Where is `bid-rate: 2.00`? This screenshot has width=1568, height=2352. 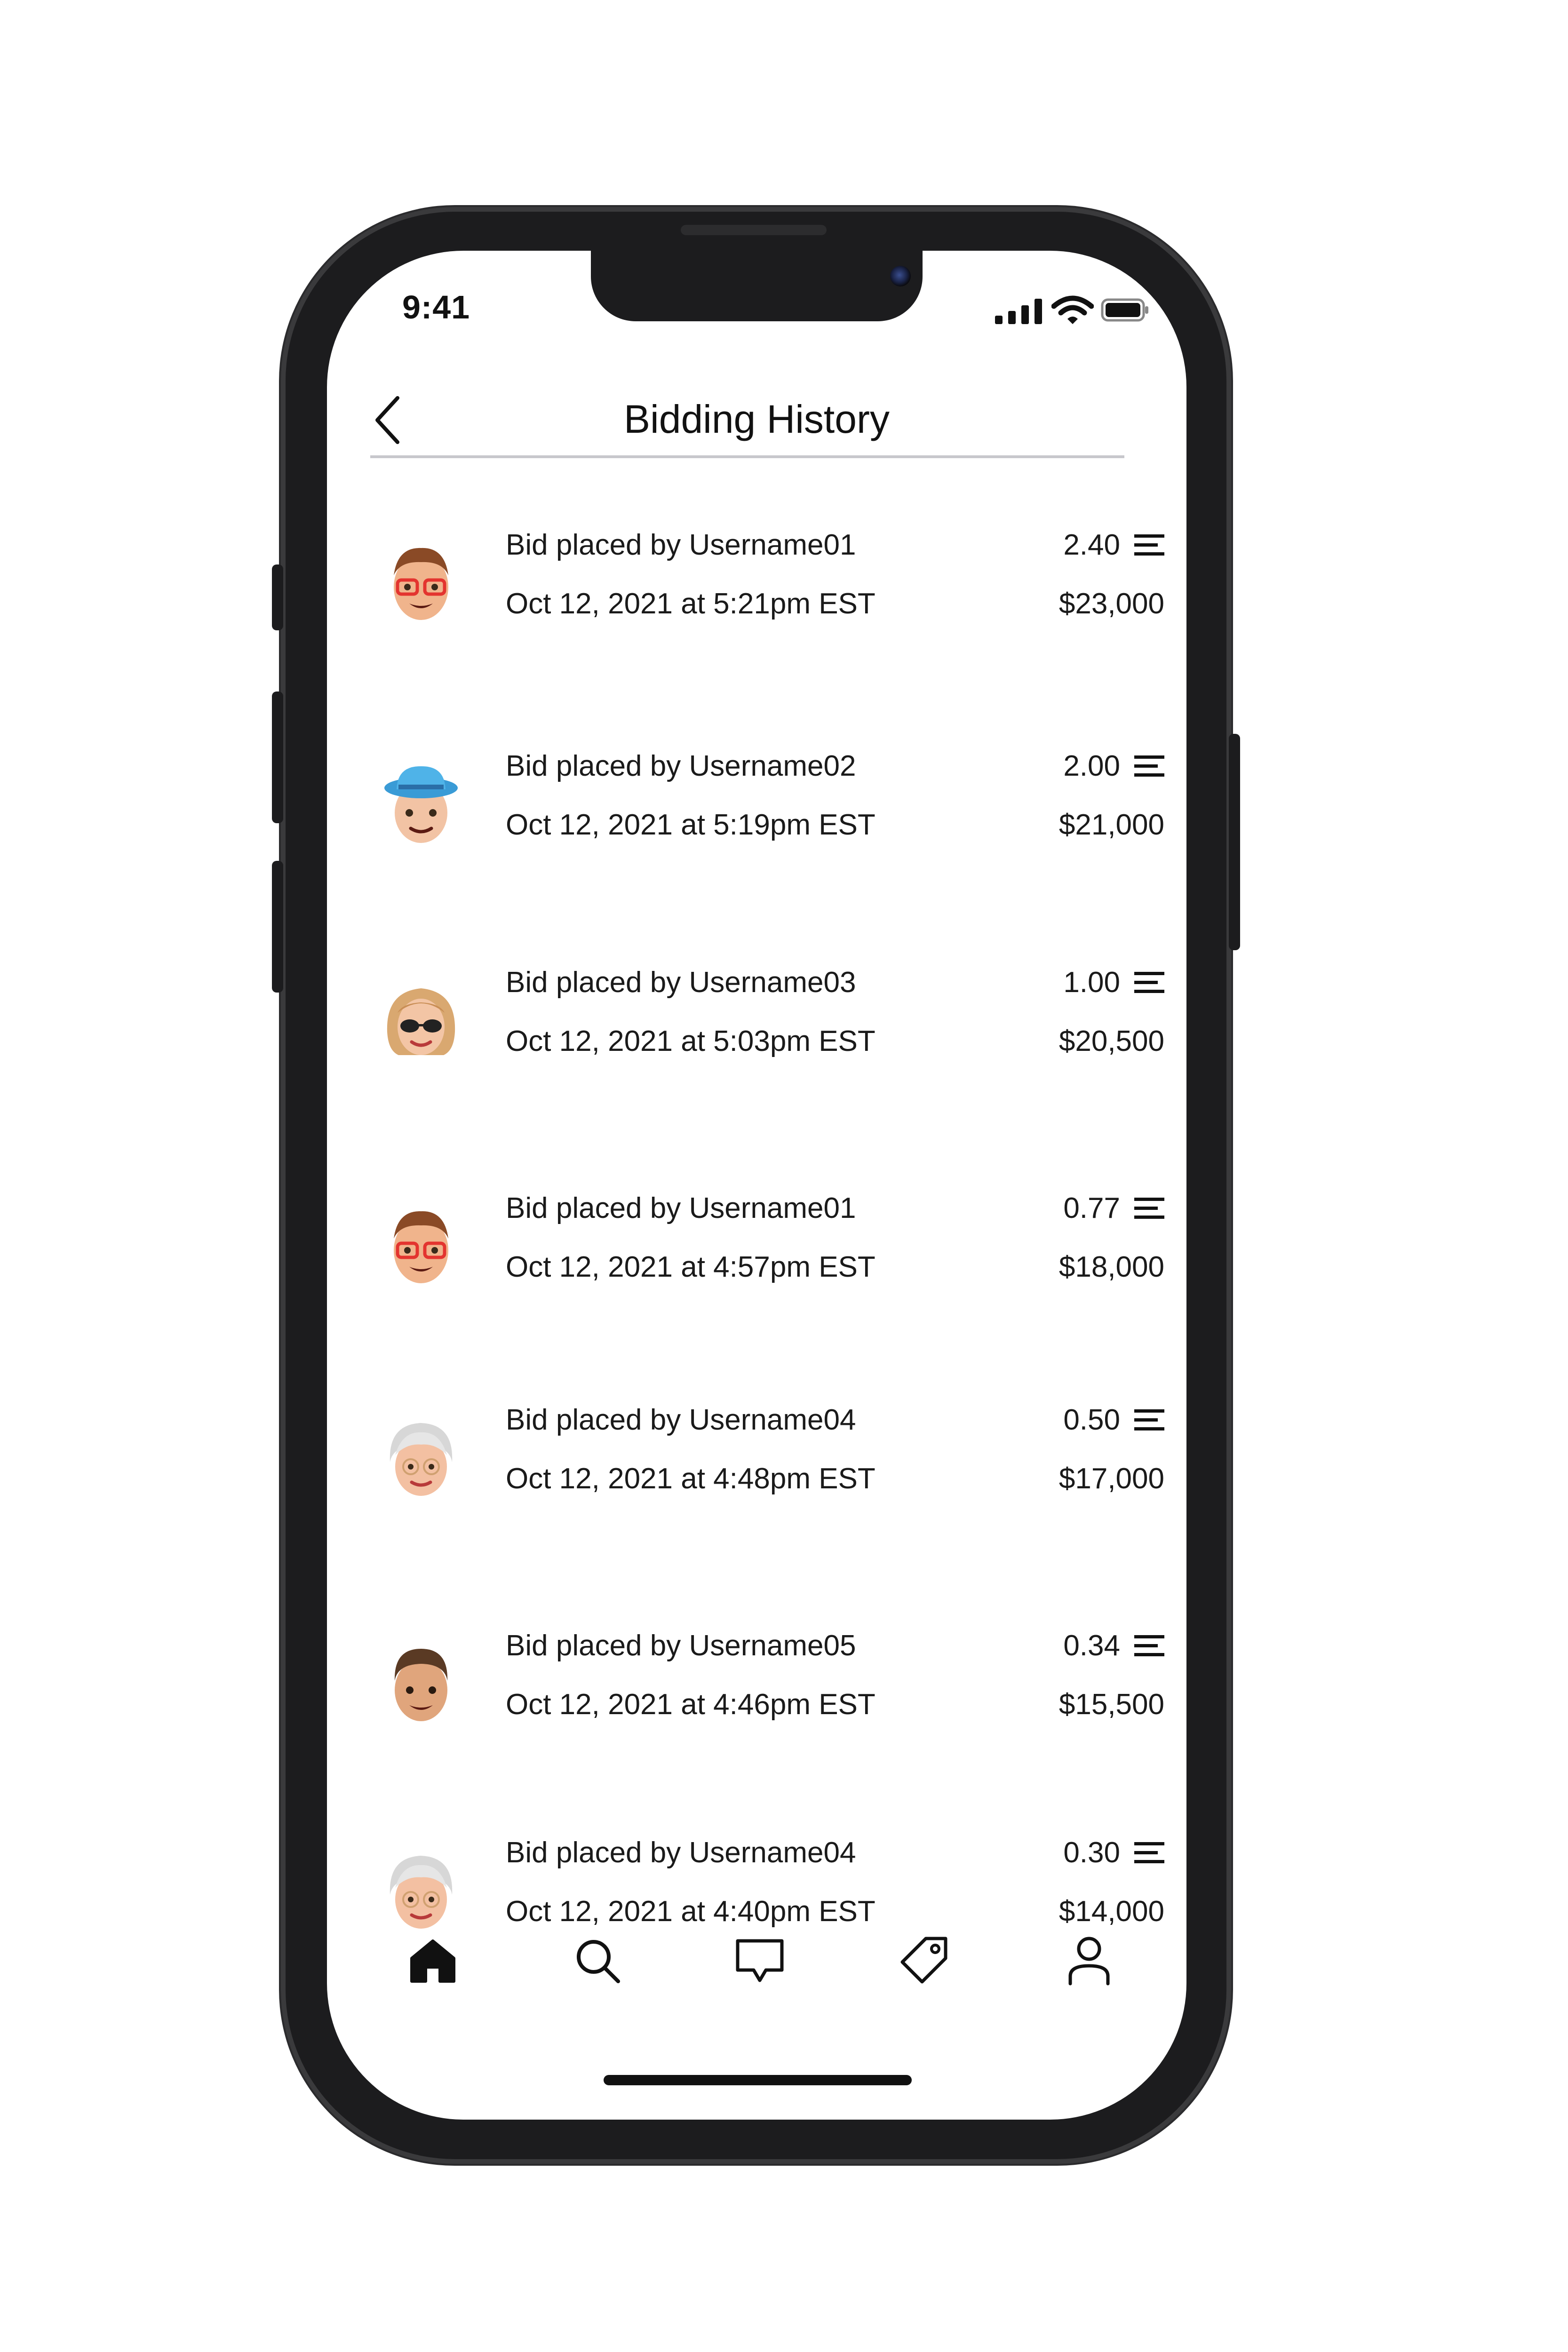 bid-rate: 2.00 is located at coordinates (1113, 766).